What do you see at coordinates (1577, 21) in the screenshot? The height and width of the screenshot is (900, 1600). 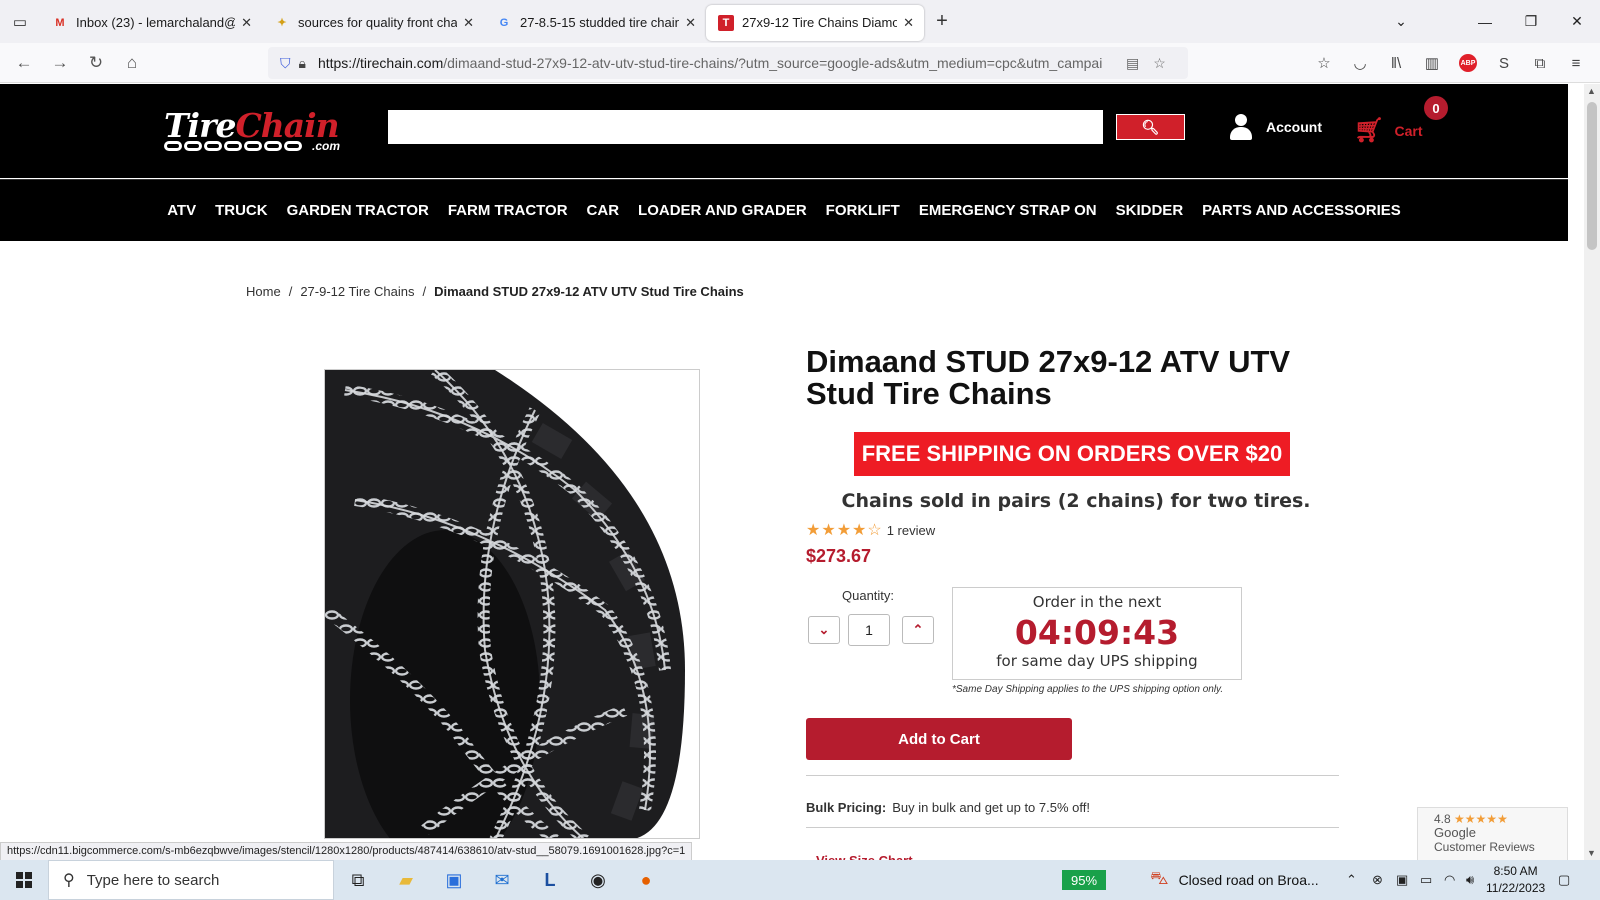 I see `close-window-icon: ✕` at bounding box center [1577, 21].